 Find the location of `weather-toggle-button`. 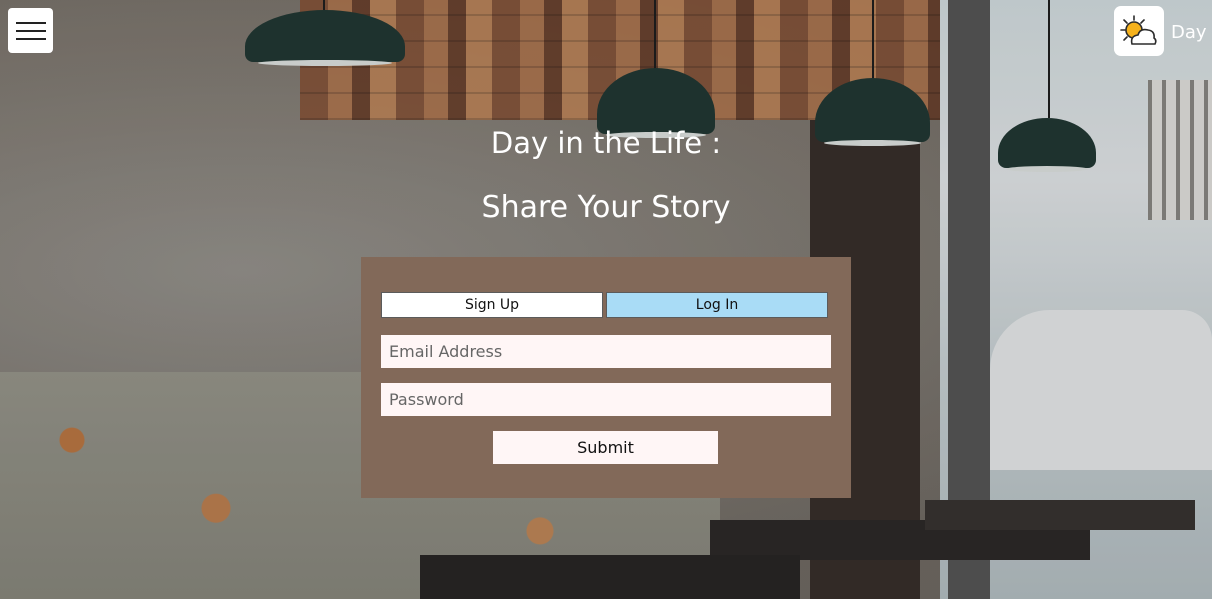

weather-toggle-button is located at coordinates (1139, 31).